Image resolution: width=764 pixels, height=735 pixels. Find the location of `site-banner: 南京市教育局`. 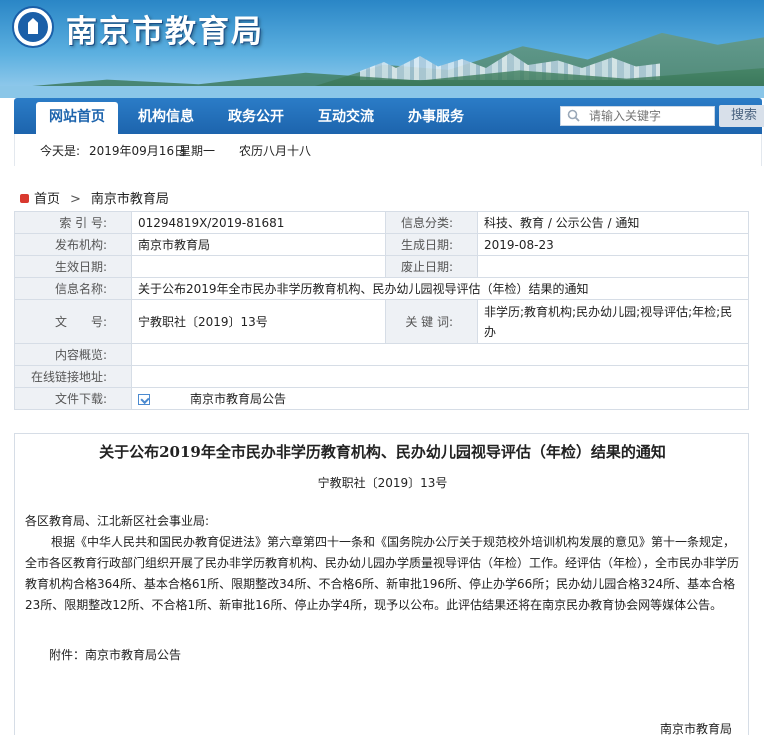

site-banner: 南京市教育局 is located at coordinates (382, 49).